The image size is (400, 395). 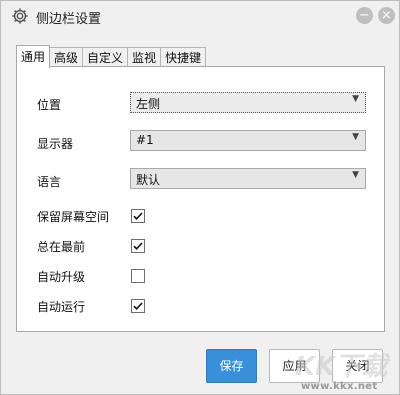 I want to click on tab-monitor: 监视, so click(x=144, y=57).